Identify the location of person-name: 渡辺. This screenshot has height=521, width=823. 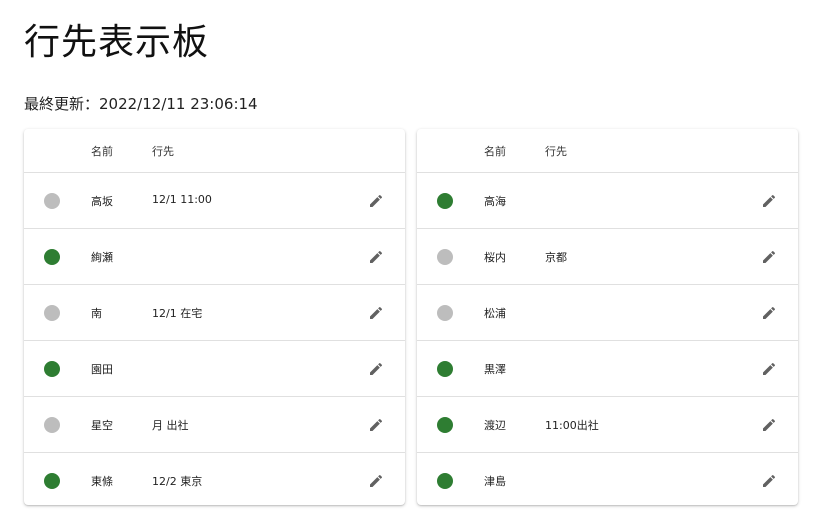
(495, 425).